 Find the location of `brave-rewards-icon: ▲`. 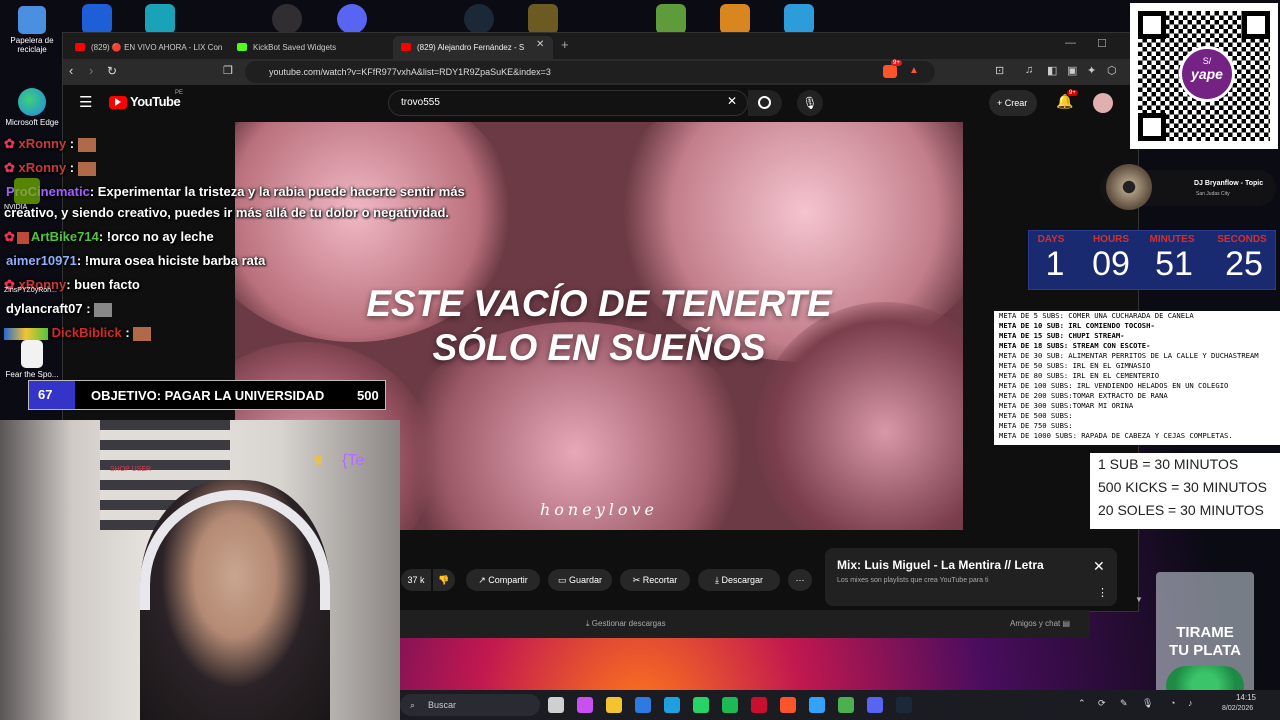

brave-rewards-icon: ▲ is located at coordinates (914, 70).